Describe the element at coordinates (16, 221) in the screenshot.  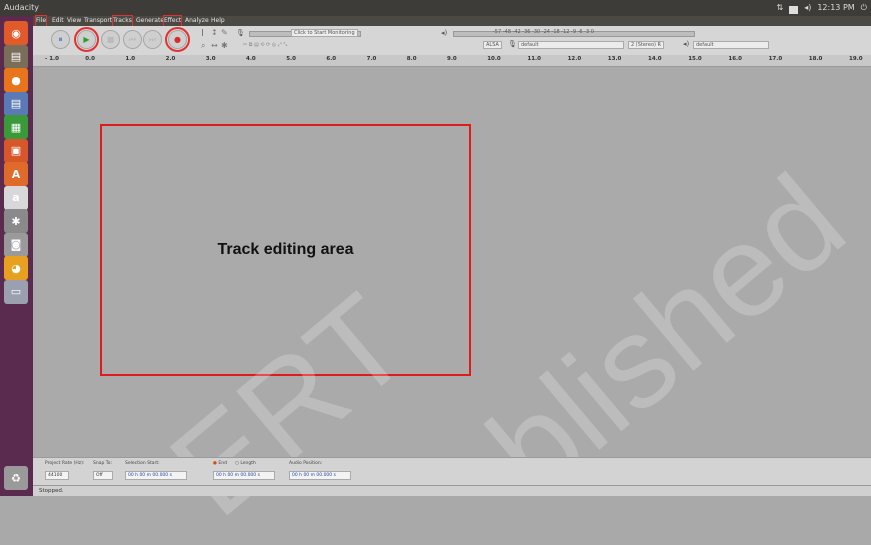
I see `settings-icon: ✱` at that location.